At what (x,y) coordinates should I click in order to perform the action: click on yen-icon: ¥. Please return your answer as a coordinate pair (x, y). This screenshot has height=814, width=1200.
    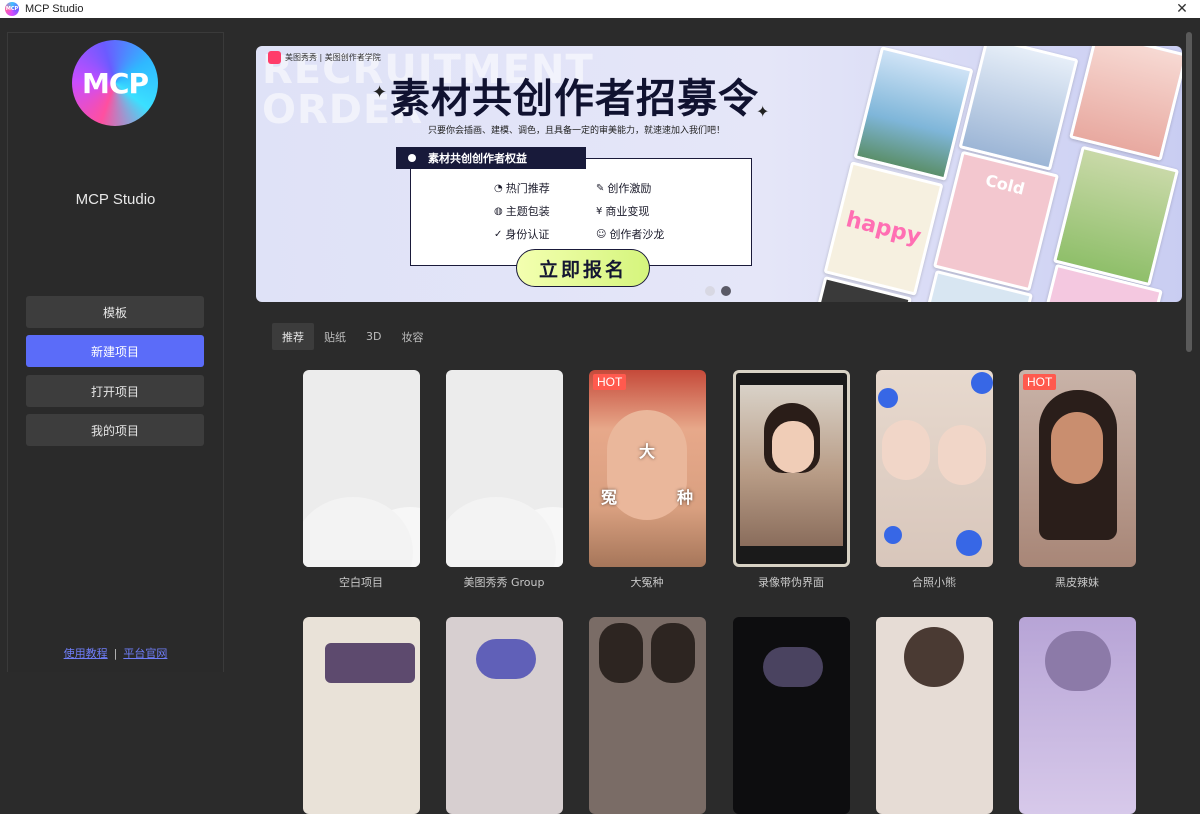
    Looking at the image, I should click on (599, 211).